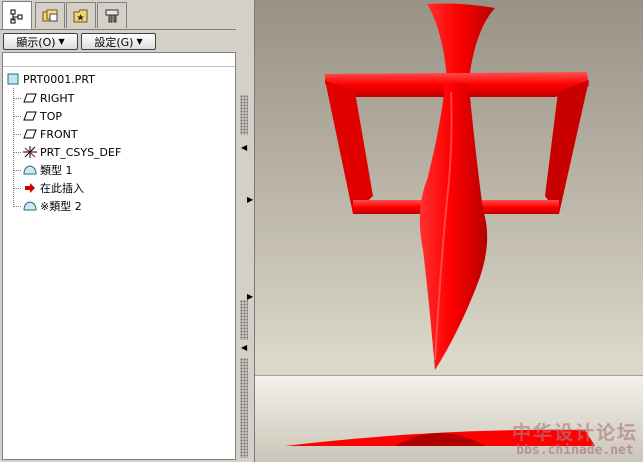  Describe the element at coordinates (59, 79) in the screenshot. I see `tree-root-label: PRT0001.PRT` at that location.